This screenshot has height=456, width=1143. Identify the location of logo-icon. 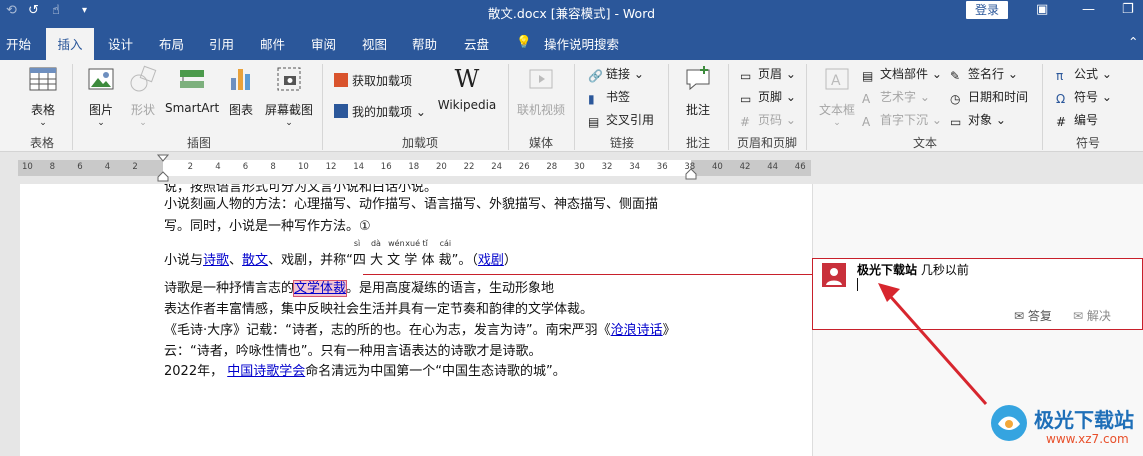
(1009, 423).